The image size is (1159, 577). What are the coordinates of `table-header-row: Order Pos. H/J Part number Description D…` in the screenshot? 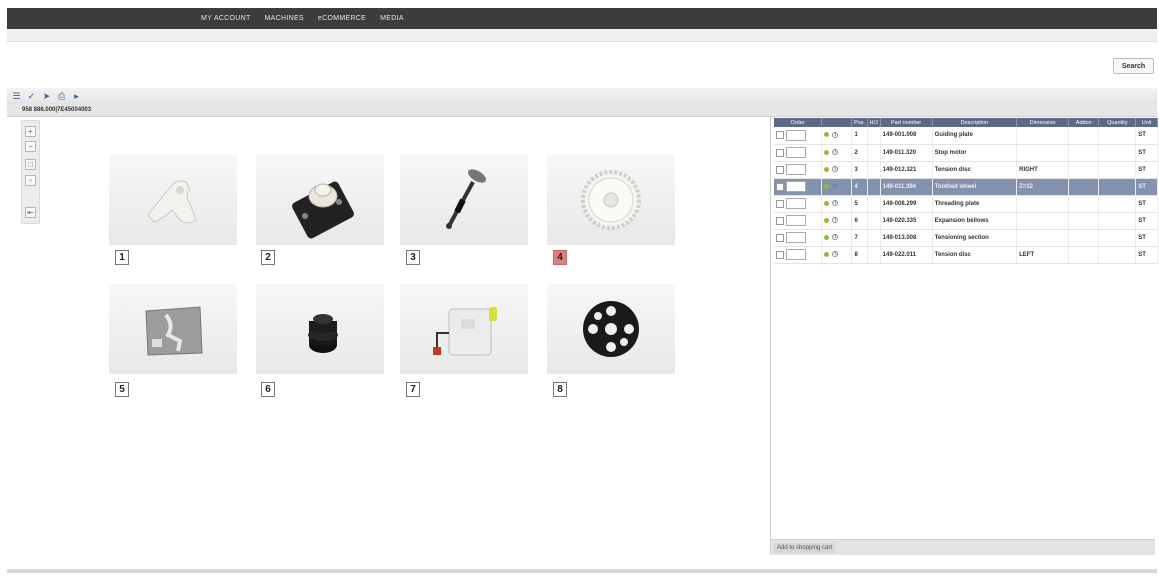 It's located at (966, 122).